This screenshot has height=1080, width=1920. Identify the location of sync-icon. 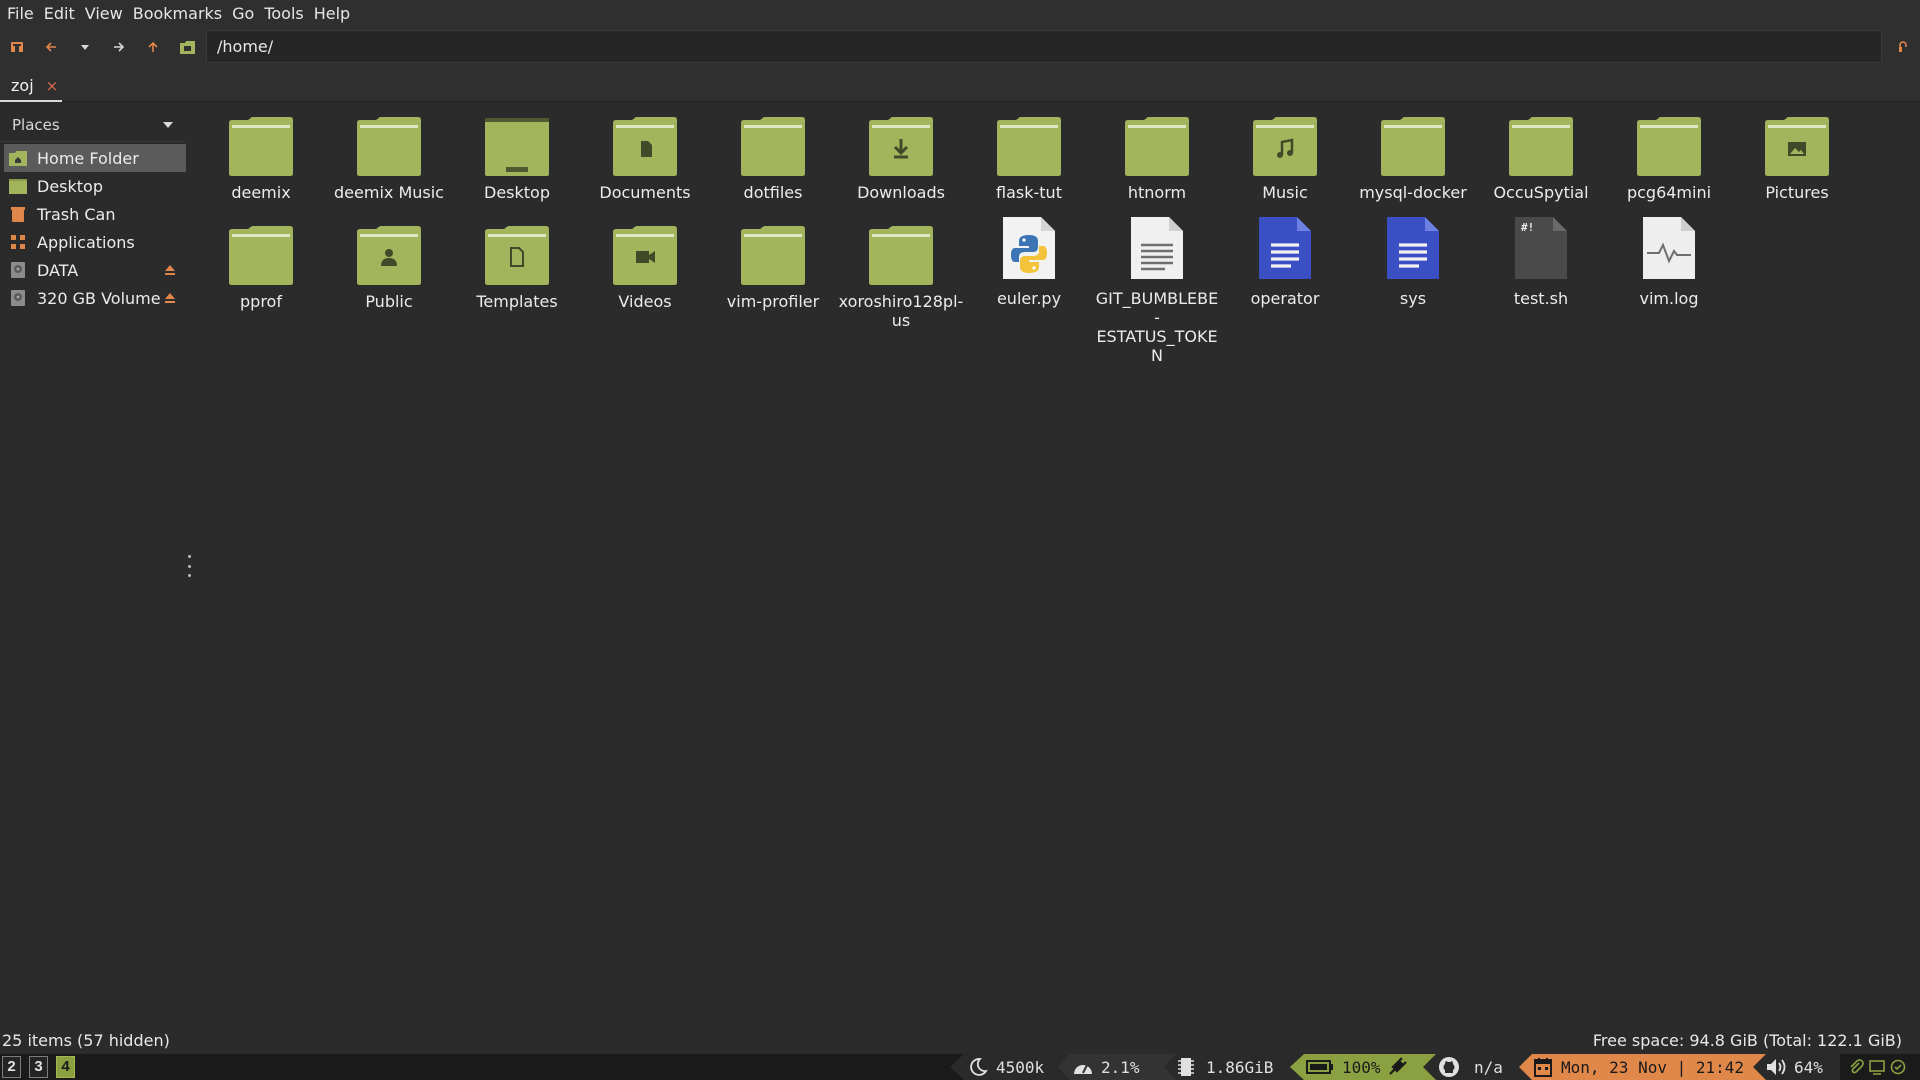
(1898, 1067).